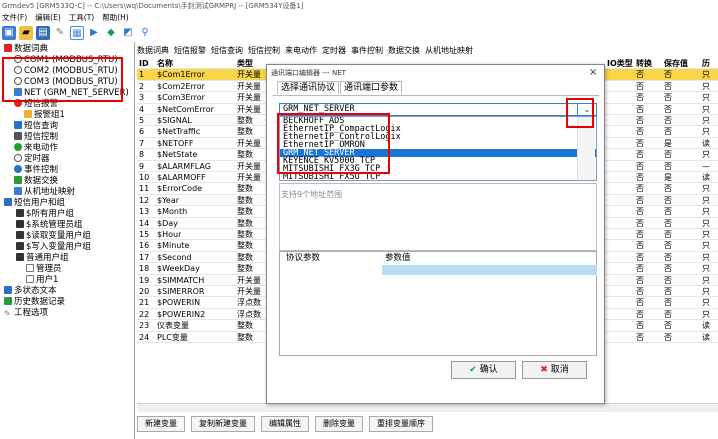 The width and height of the screenshot is (718, 439). Describe the element at coordinates (77, 32) in the screenshot. I see `monitor-icon: ▦` at that location.